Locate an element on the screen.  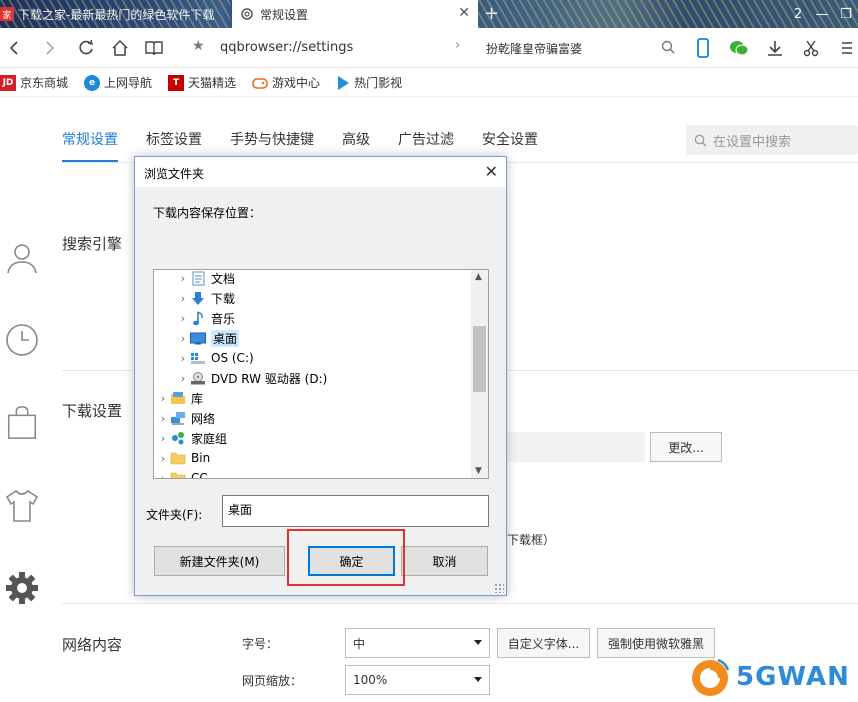
phone-icon is located at coordinates (703, 48).